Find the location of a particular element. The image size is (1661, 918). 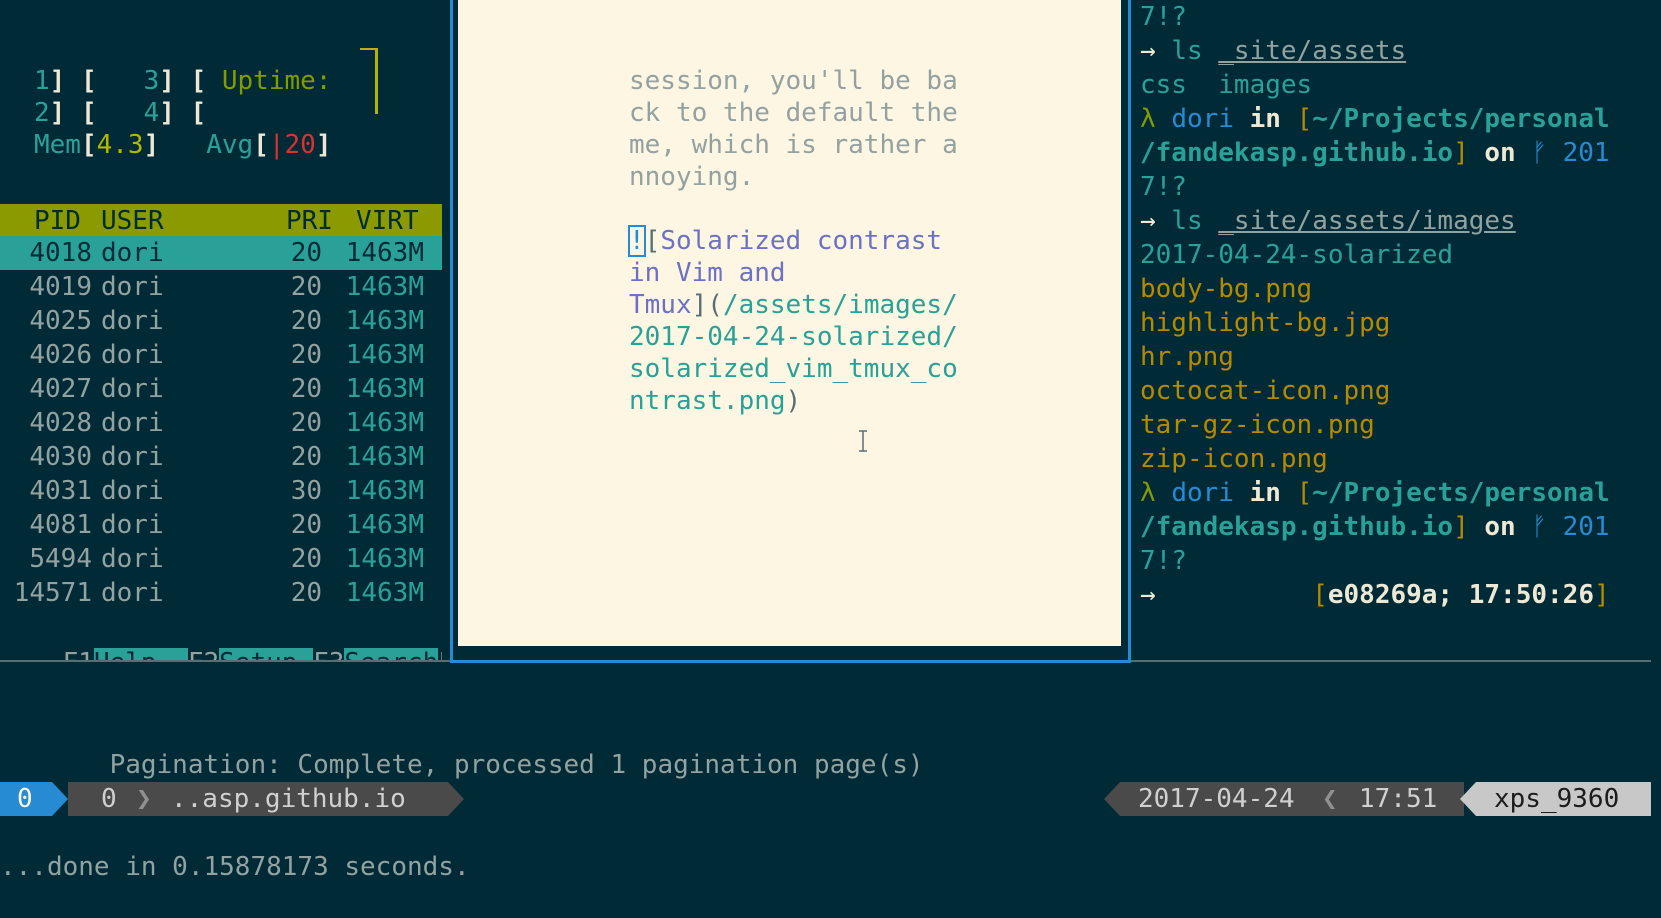

text-line: ck to the default the is located at coordinates (793, 113).